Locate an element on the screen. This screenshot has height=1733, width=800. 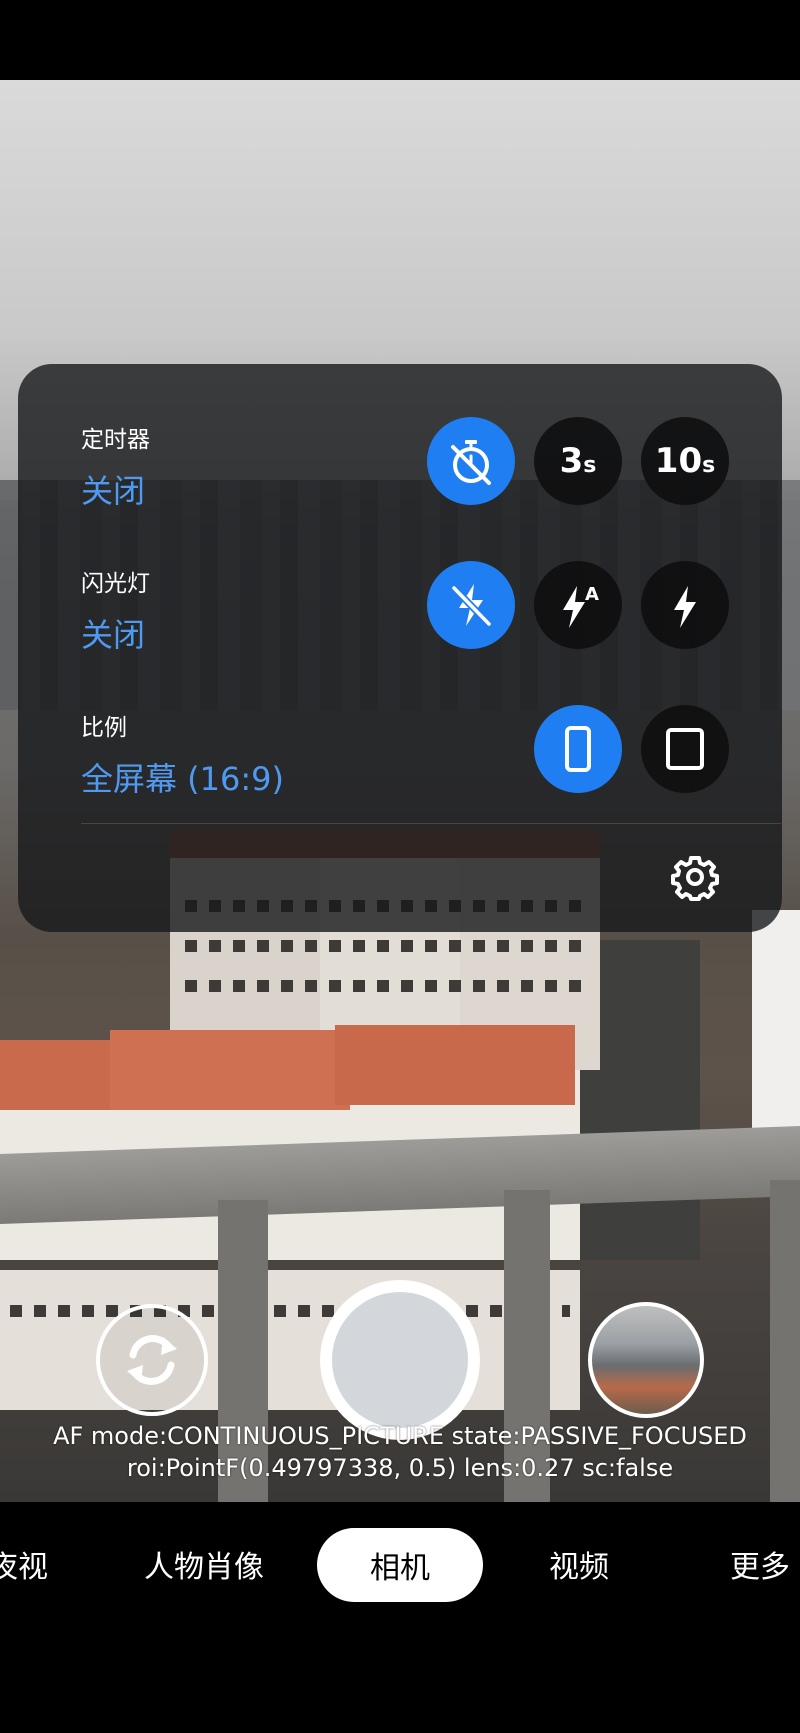
flash-on-icon is located at coordinates (685, 607).